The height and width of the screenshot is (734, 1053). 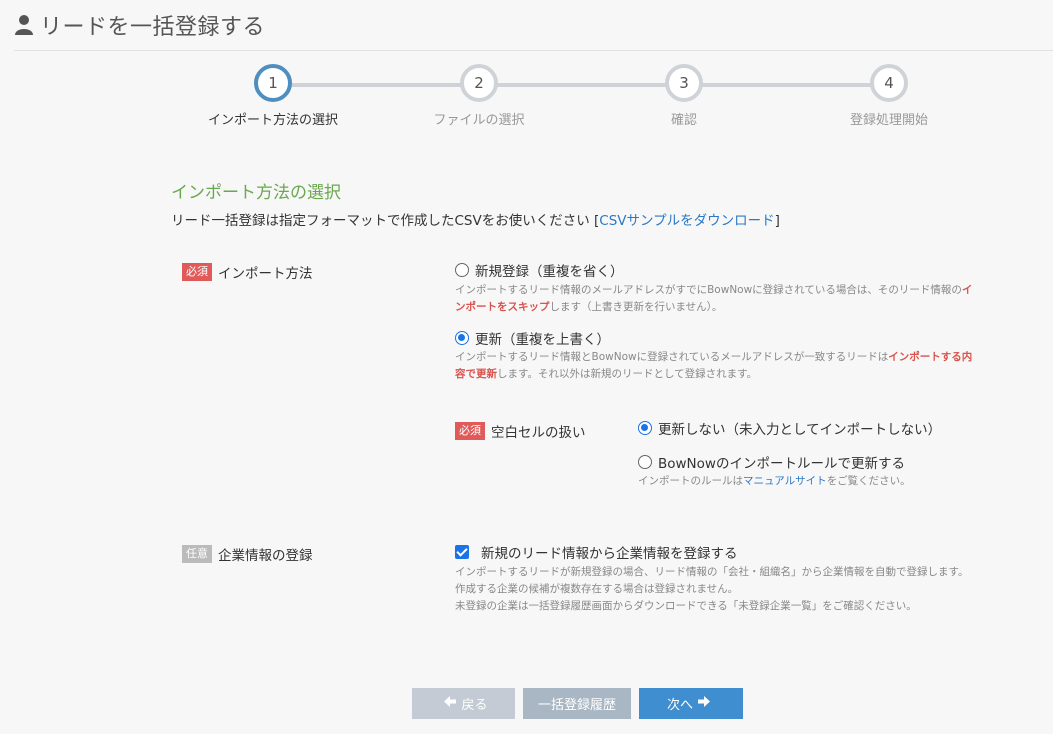 I want to click on option-label: 更新しない（未入力としてインポートしない）, so click(x=800, y=430).